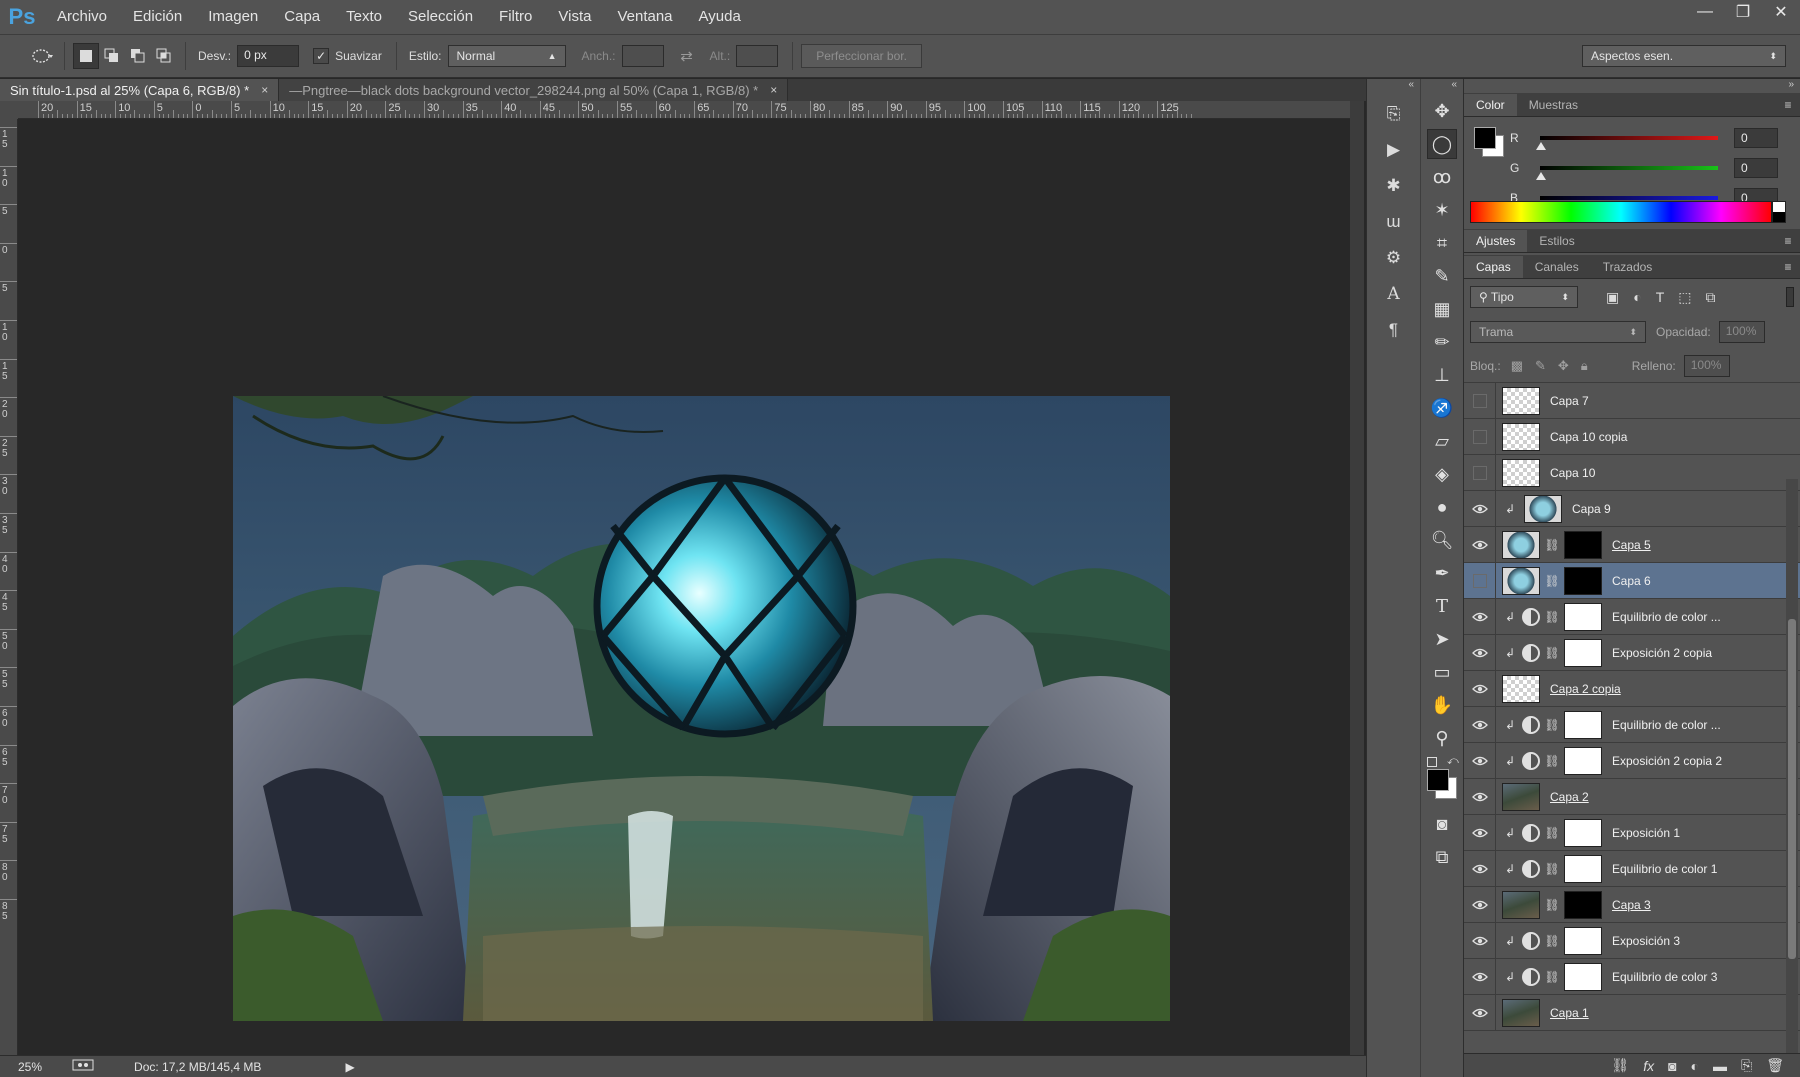  I want to click on paint-bucket-tool-icon: ◈, so click(1442, 474).